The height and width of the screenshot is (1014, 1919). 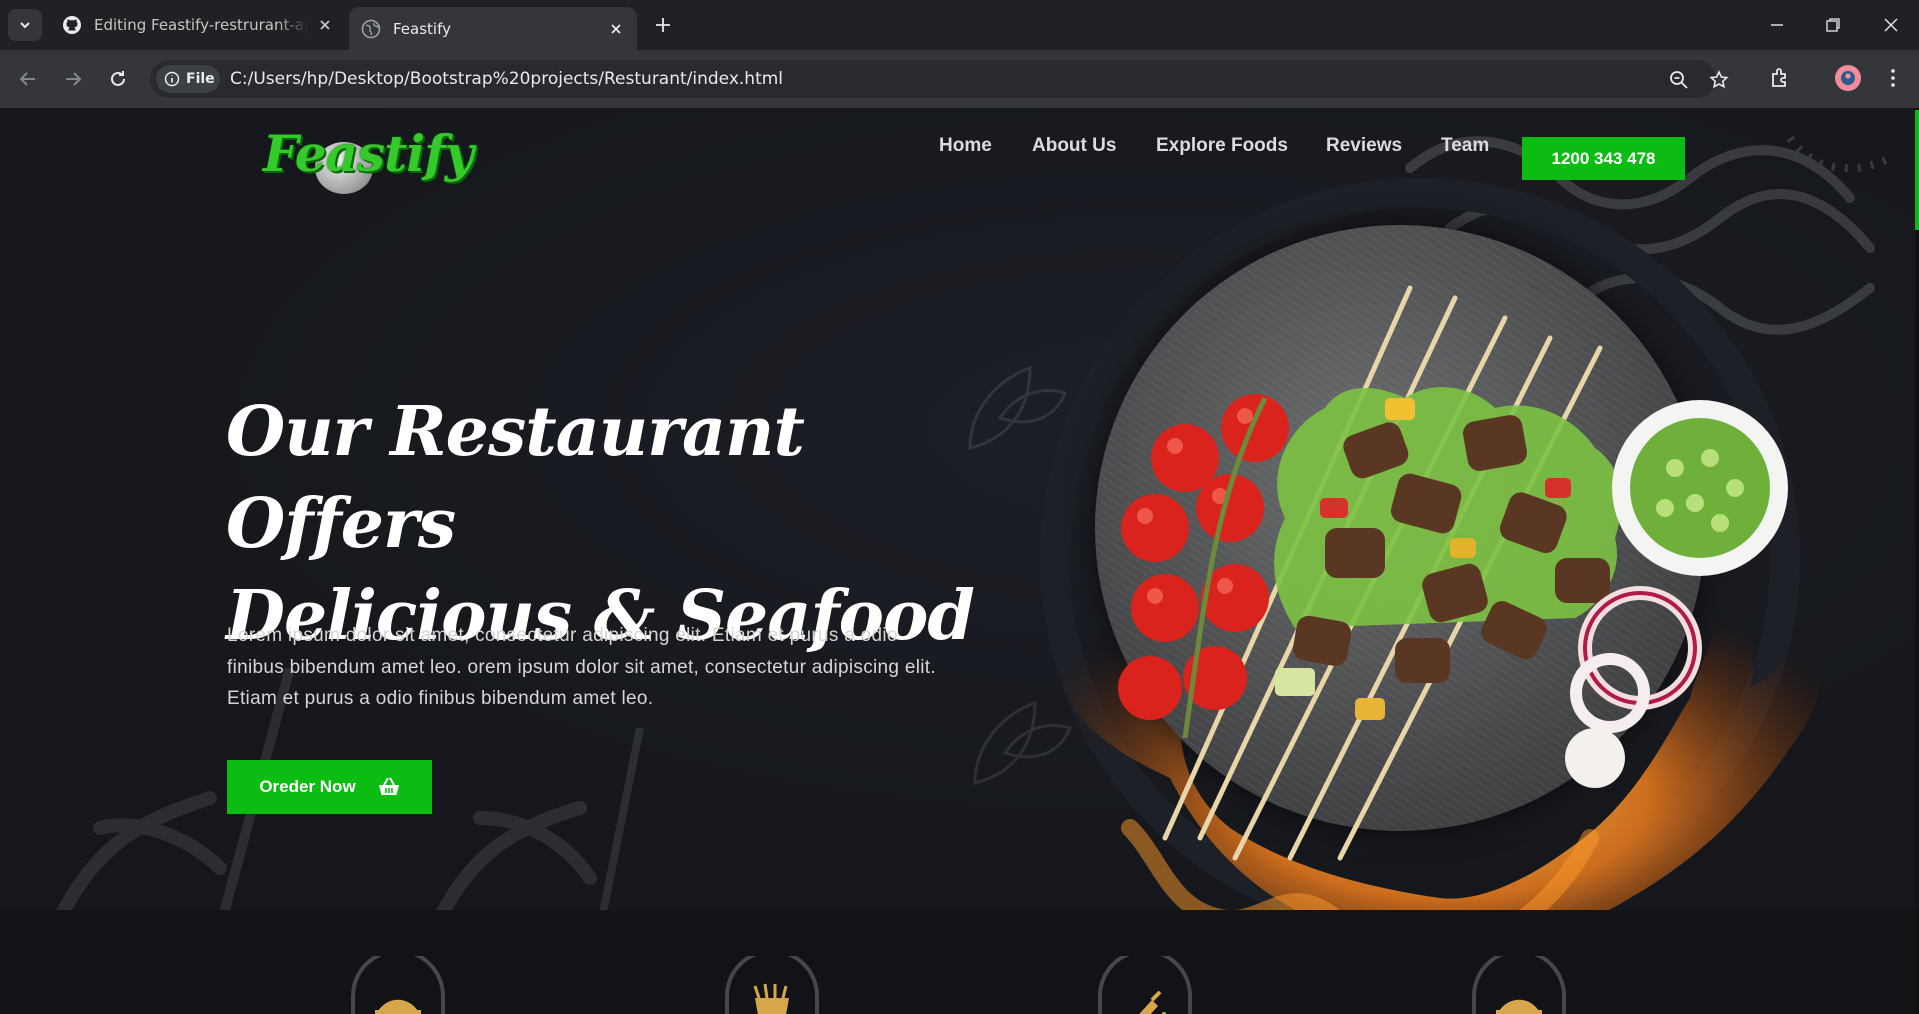 I want to click on bookmark-star-icon, so click(x=1719, y=80).